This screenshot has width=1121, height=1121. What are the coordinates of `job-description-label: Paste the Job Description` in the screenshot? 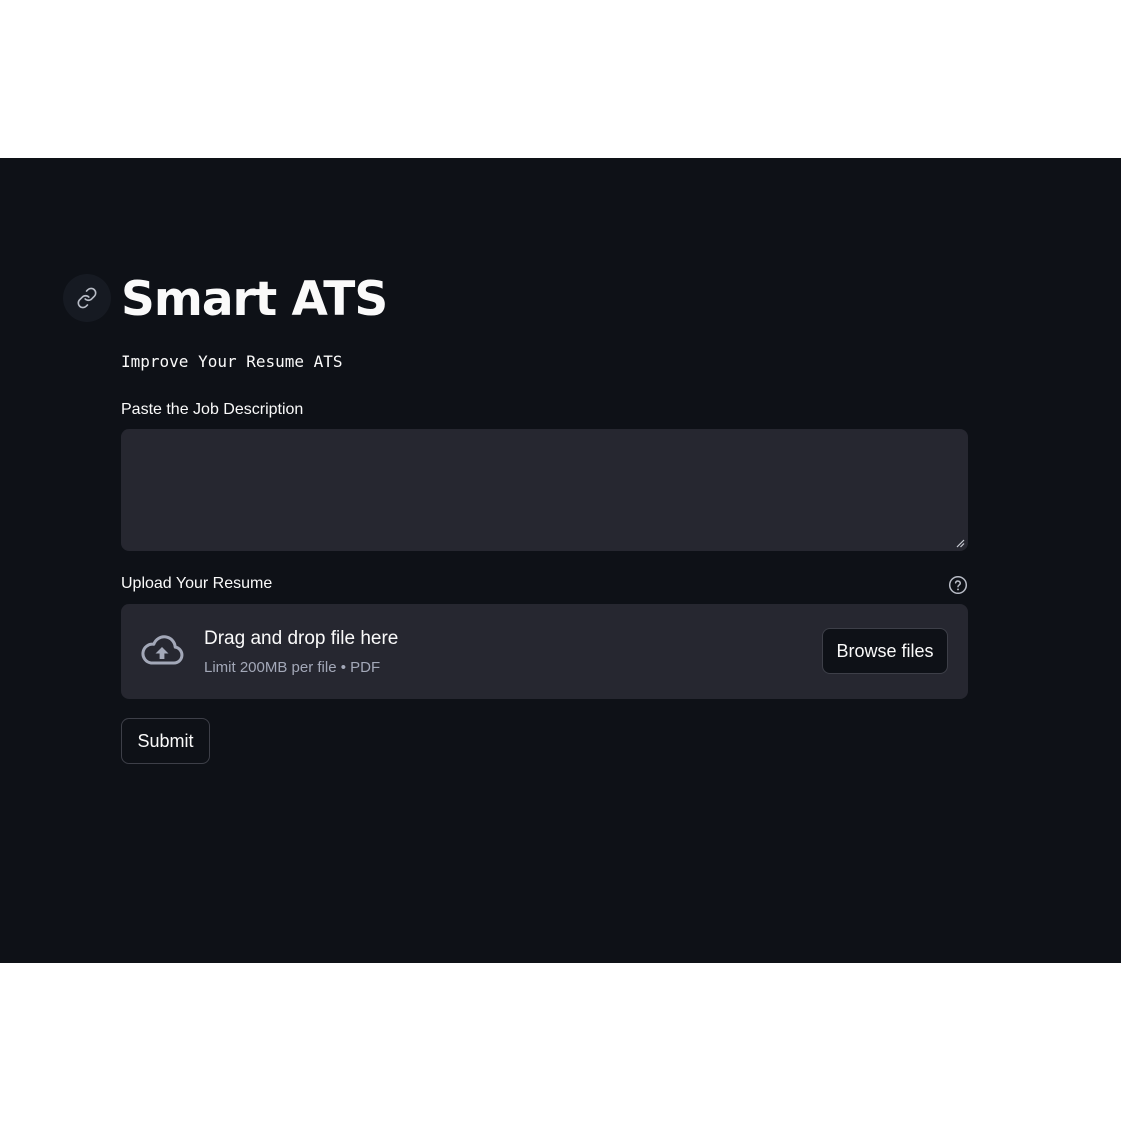 It's located at (212, 409).